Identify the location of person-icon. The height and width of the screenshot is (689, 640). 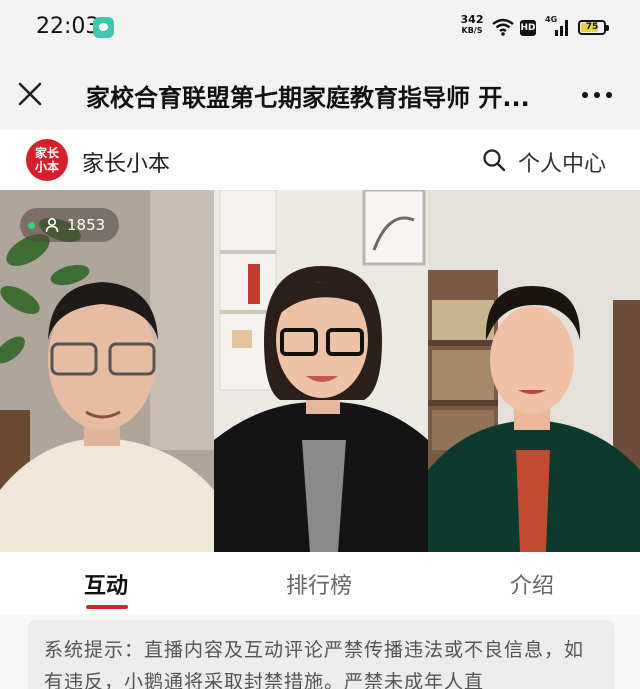
(52, 225).